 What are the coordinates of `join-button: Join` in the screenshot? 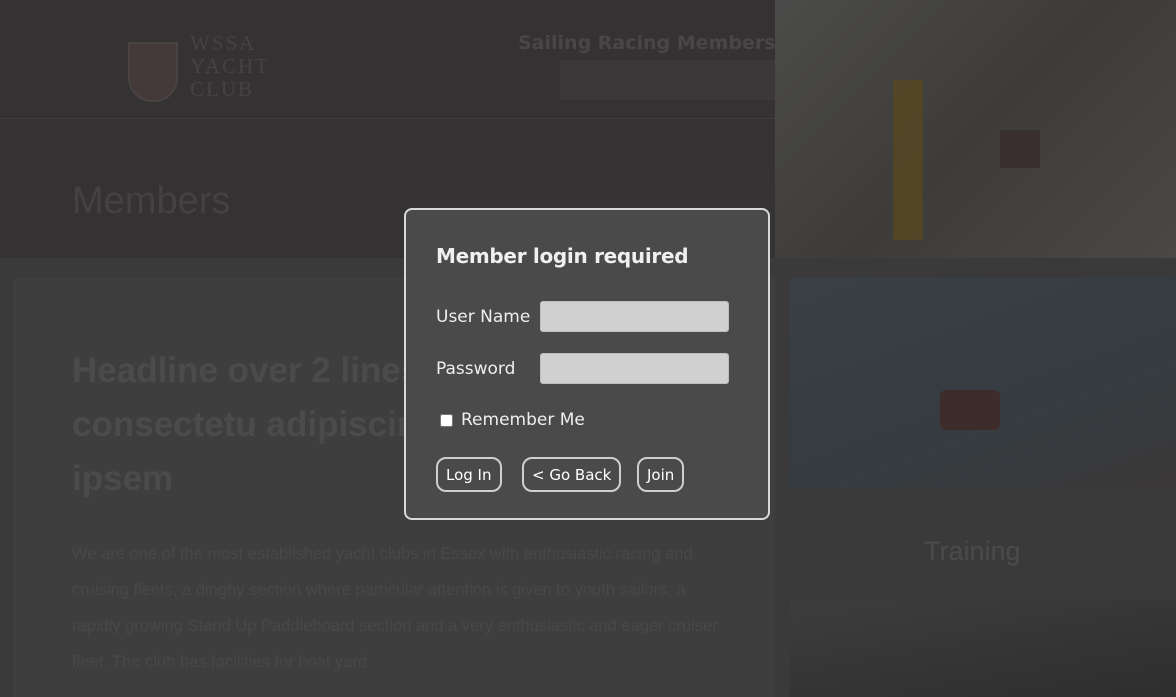 It's located at (661, 474).